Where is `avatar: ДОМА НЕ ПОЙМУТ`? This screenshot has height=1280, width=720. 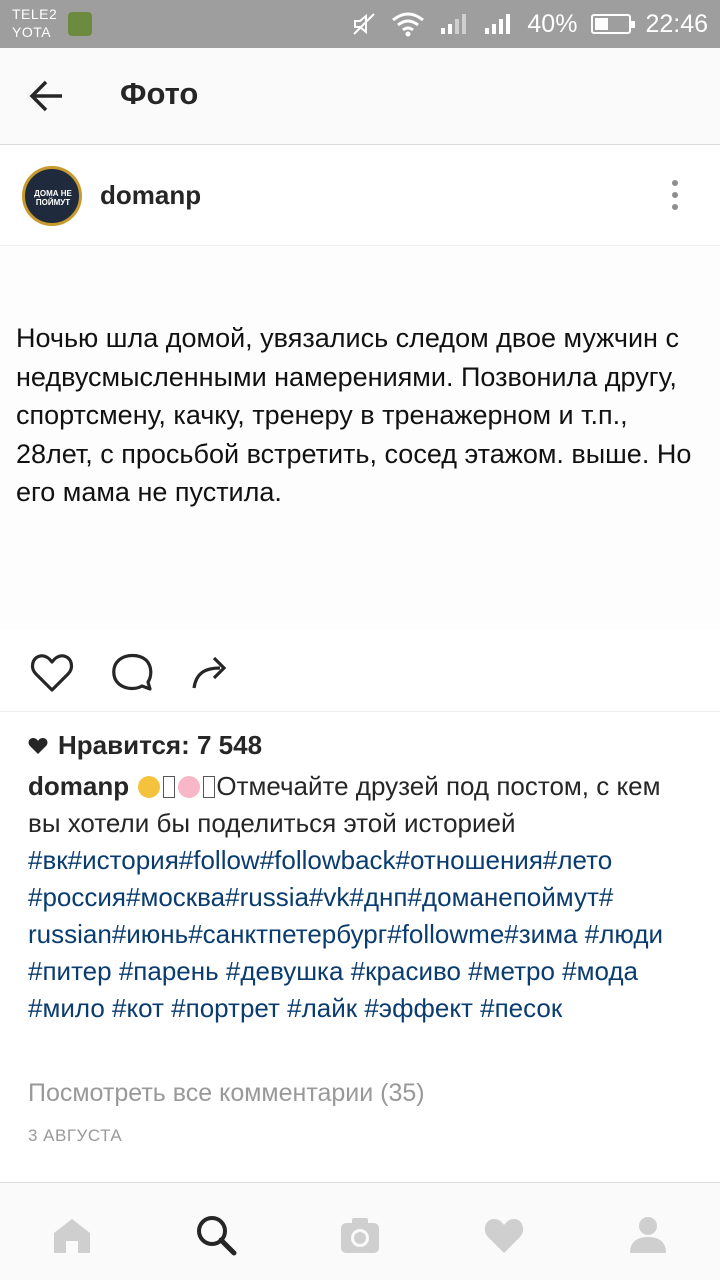
avatar: ДОМА НЕ ПОЙМУТ is located at coordinates (52, 196).